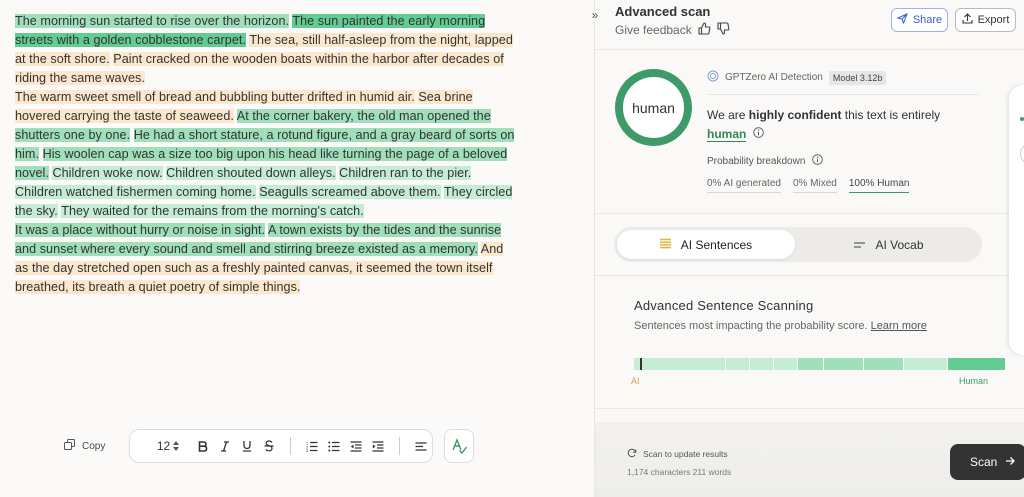  Describe the element at coordinates (716, 244) in the screenshot. I see `tab-label: AI Sentences` at that location.